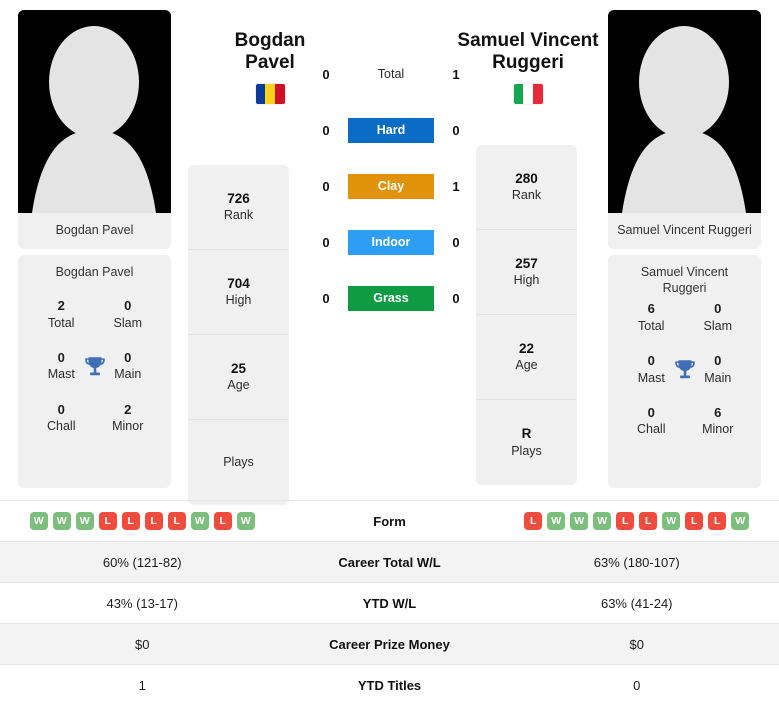 This screenshot has height=719, width=779. I want to click on player-right-photo-caption: Samuel Vincent Ruggeri, so click(684, 230).